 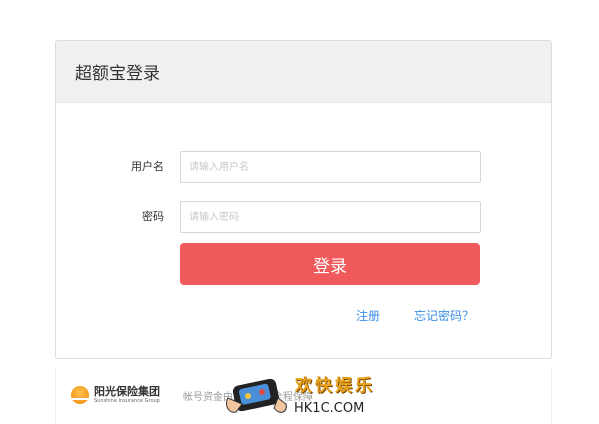 I want to click on panel-header: 超额宝登录, so click(x=303, y=72).